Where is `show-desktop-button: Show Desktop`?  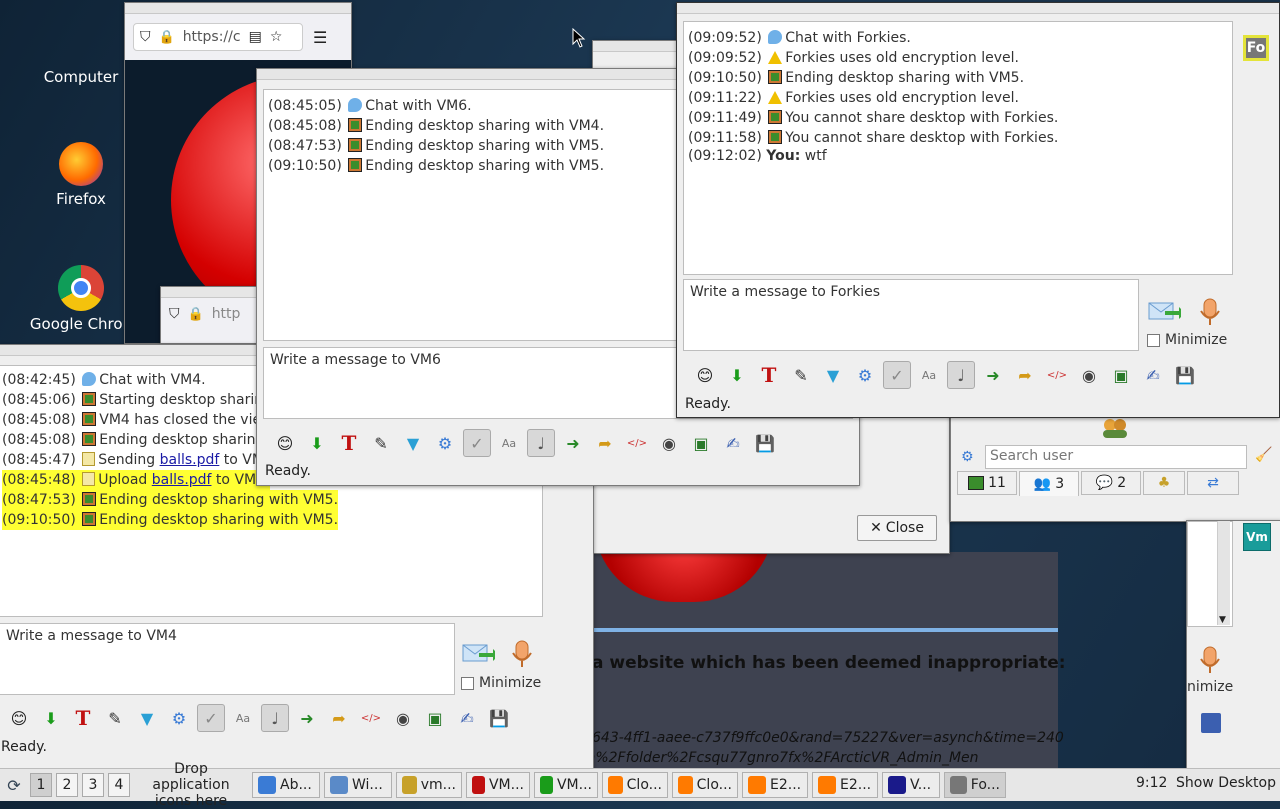
show-desktop-button: Show Desktop is located at coordinates (1226, 783).